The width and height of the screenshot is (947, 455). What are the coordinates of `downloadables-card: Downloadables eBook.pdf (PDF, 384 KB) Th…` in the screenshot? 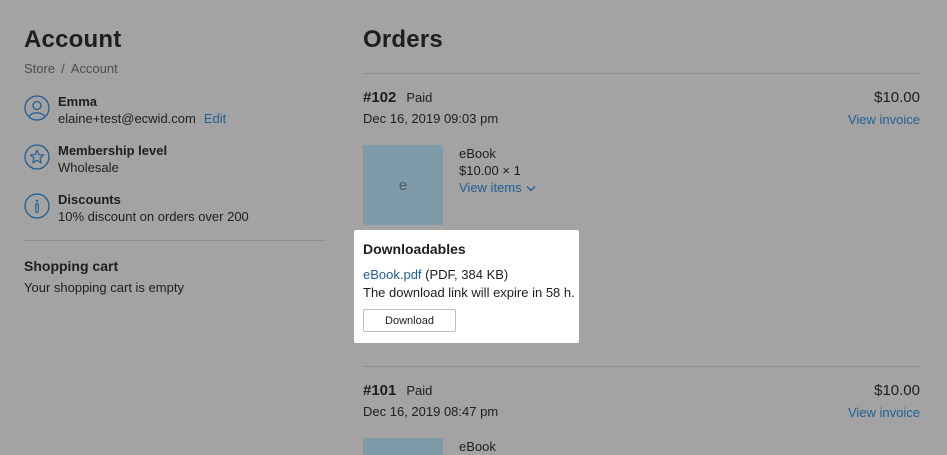 It's located at (466, 286).